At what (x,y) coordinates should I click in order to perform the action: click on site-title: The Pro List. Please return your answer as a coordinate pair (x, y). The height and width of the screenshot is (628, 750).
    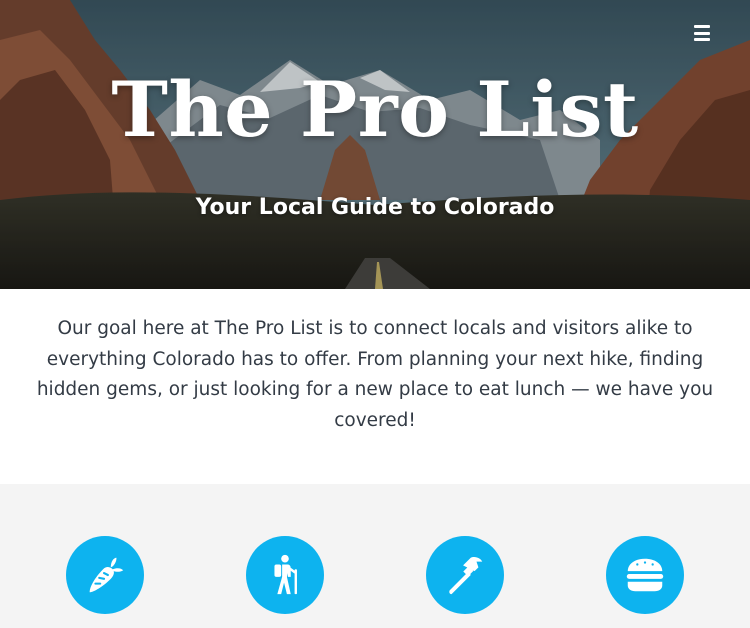
    Looking at the image, I should click on (375, 109).